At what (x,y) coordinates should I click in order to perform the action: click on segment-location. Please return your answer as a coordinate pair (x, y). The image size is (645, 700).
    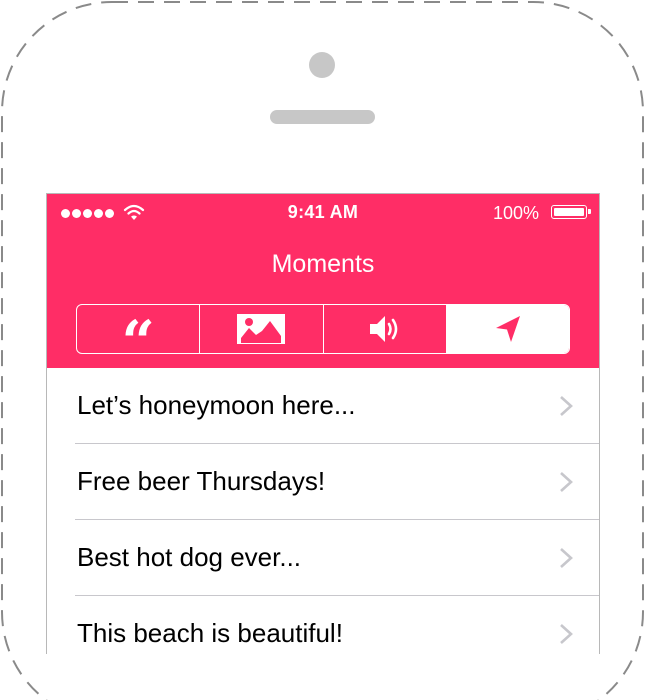
    Looking at the image, I should click on (507, 329).